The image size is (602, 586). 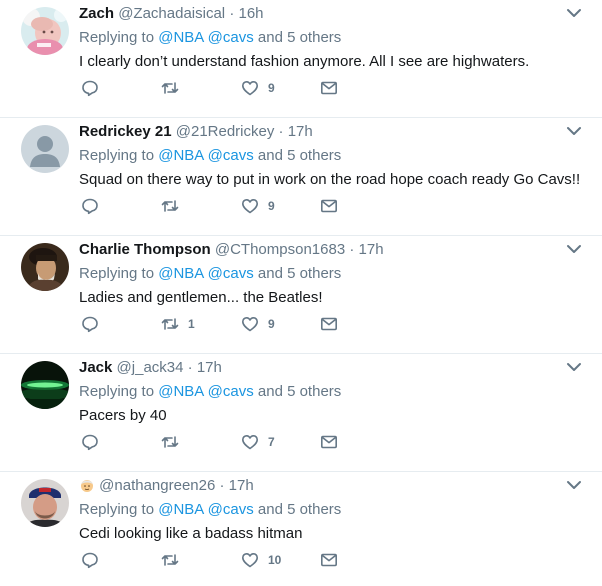 I want to click on user-handle: @j_ack34, so click(x=150, y=367).